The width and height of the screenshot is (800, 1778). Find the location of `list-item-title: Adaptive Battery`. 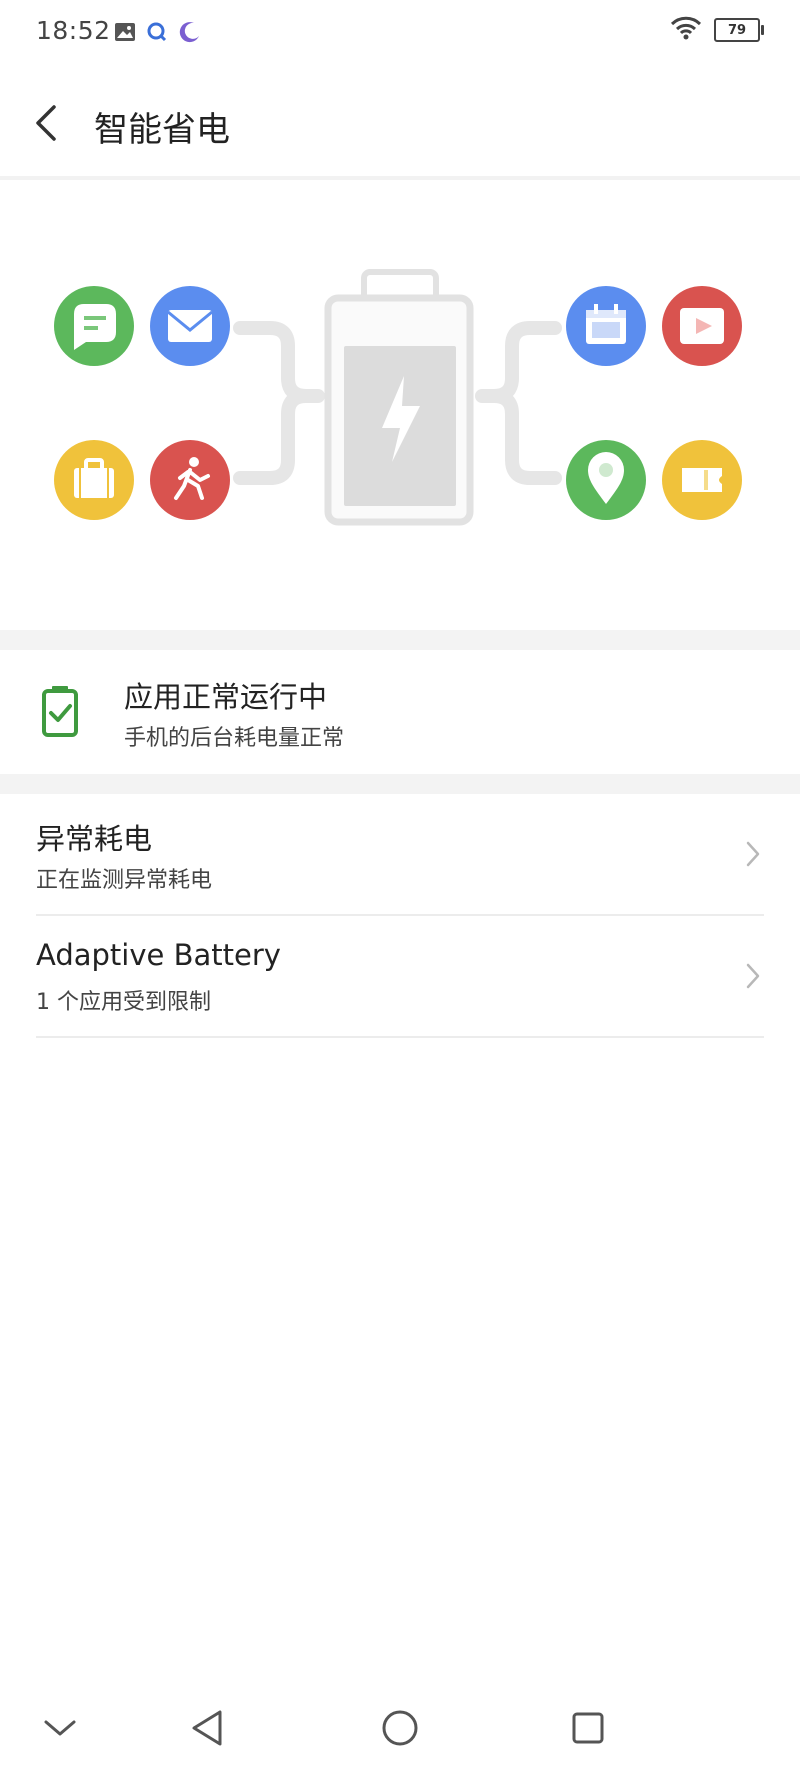

list-item-title: Adaptive Battery is located at coordinates (158, 955).